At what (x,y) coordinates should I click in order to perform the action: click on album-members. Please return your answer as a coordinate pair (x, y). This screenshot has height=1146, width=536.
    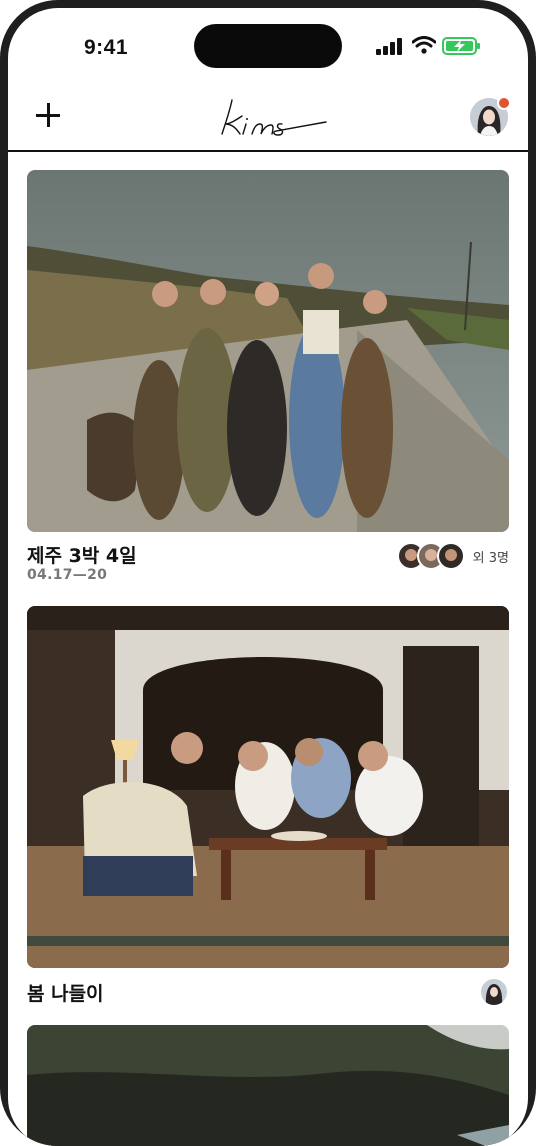
    Looking at the image, I should click on (494, 992).